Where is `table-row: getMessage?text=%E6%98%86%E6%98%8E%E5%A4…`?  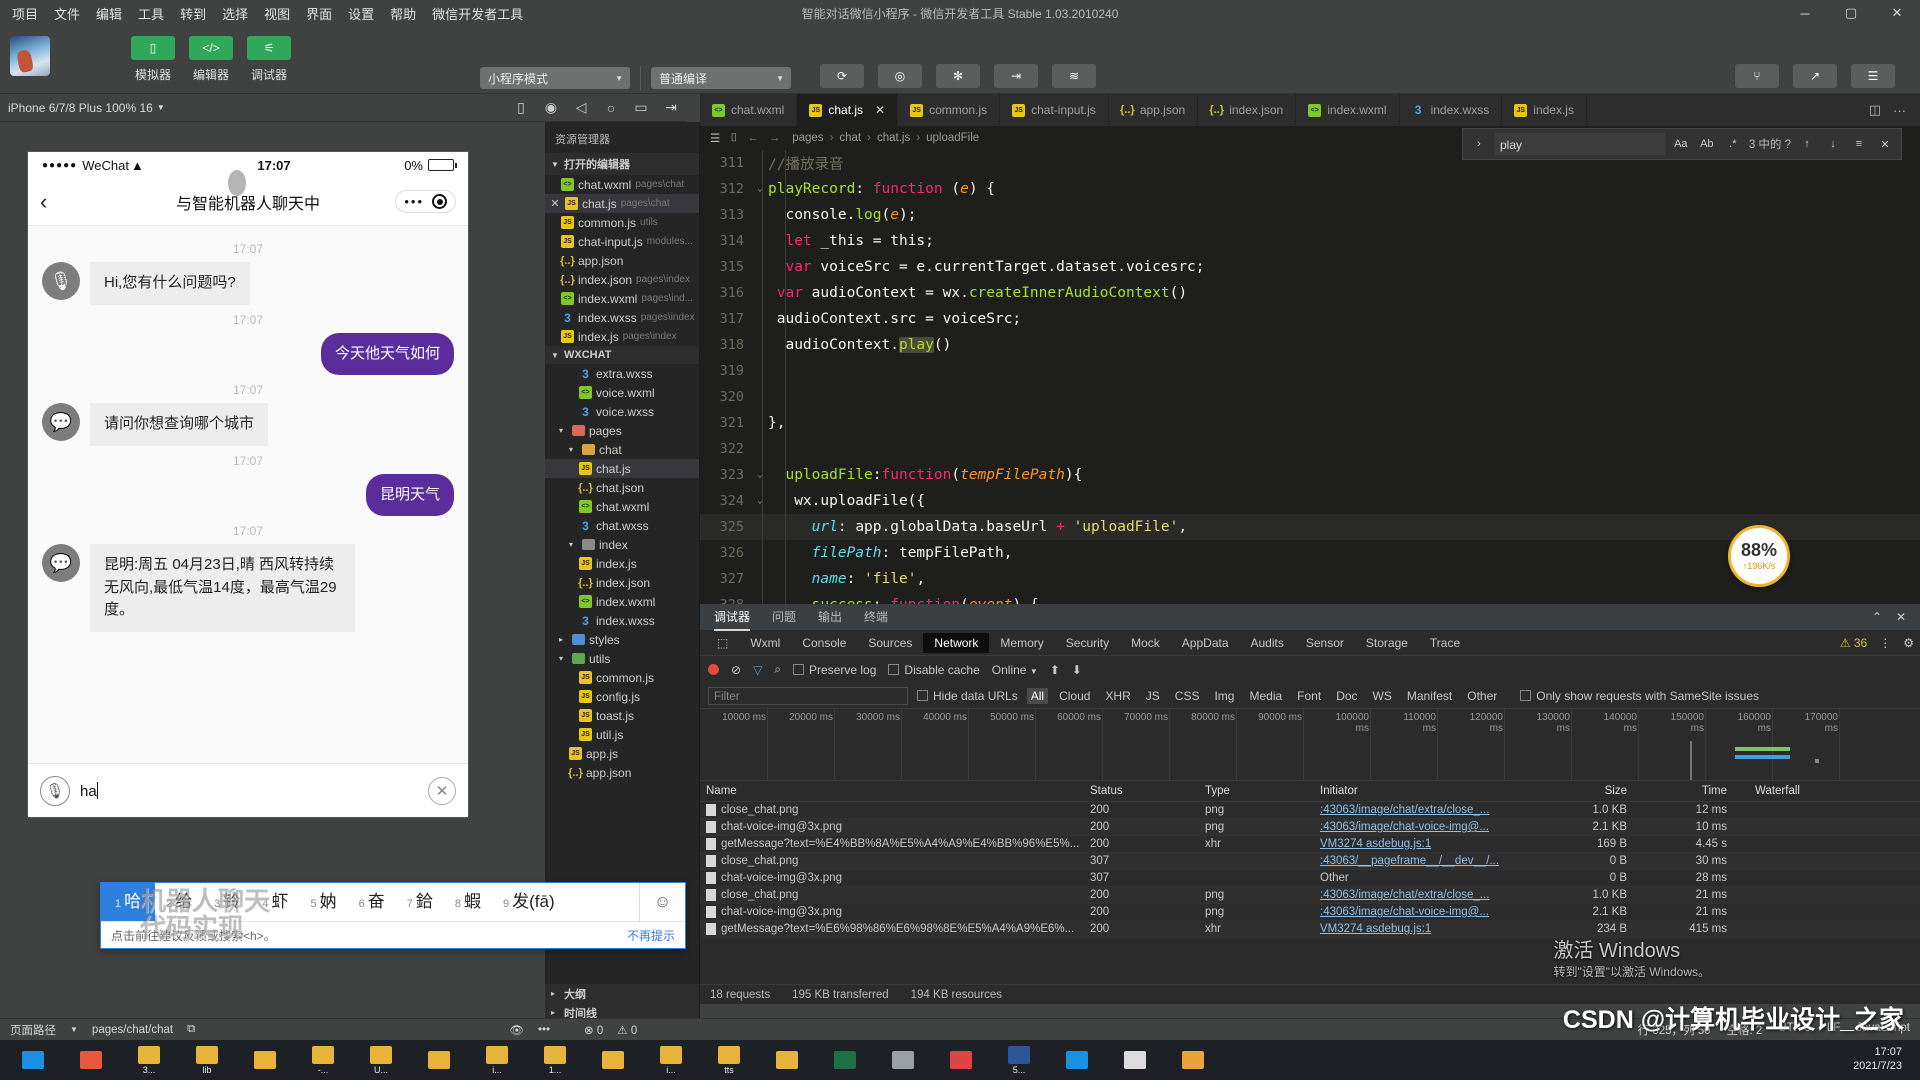 table-row: getMessage?text=%E6%98%86%E6%98%8E%E5%A4… is located at coordinates (1310, 929).